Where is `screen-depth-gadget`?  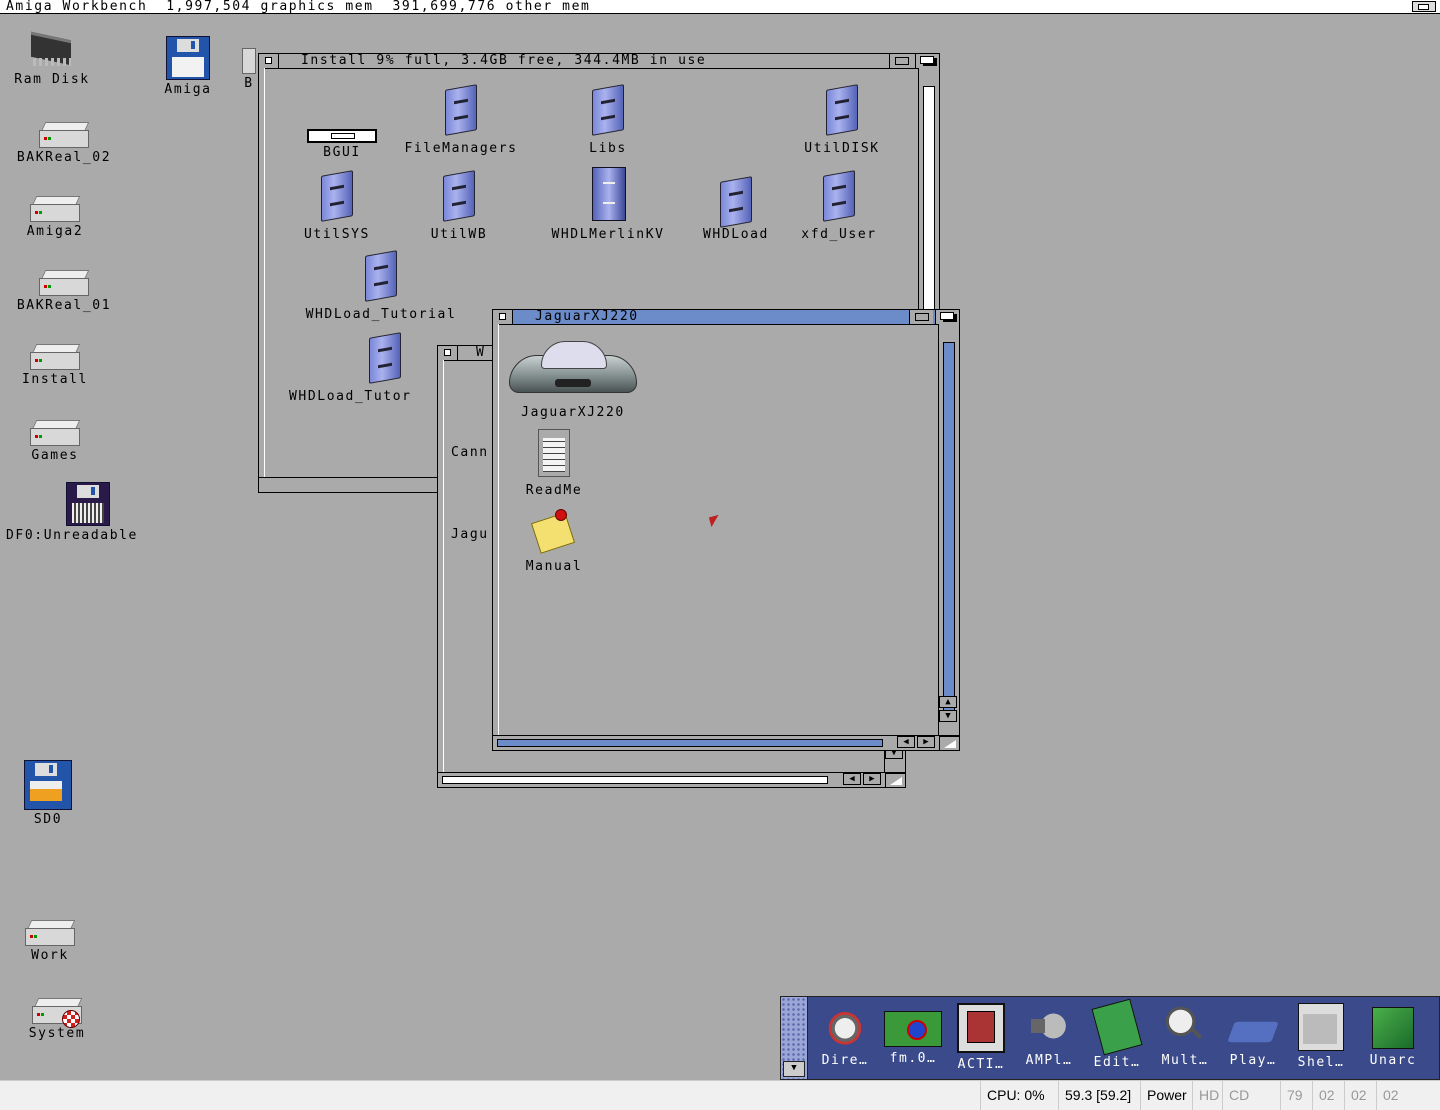
screen-depth-gadget is located at coordinates (1424, 6).